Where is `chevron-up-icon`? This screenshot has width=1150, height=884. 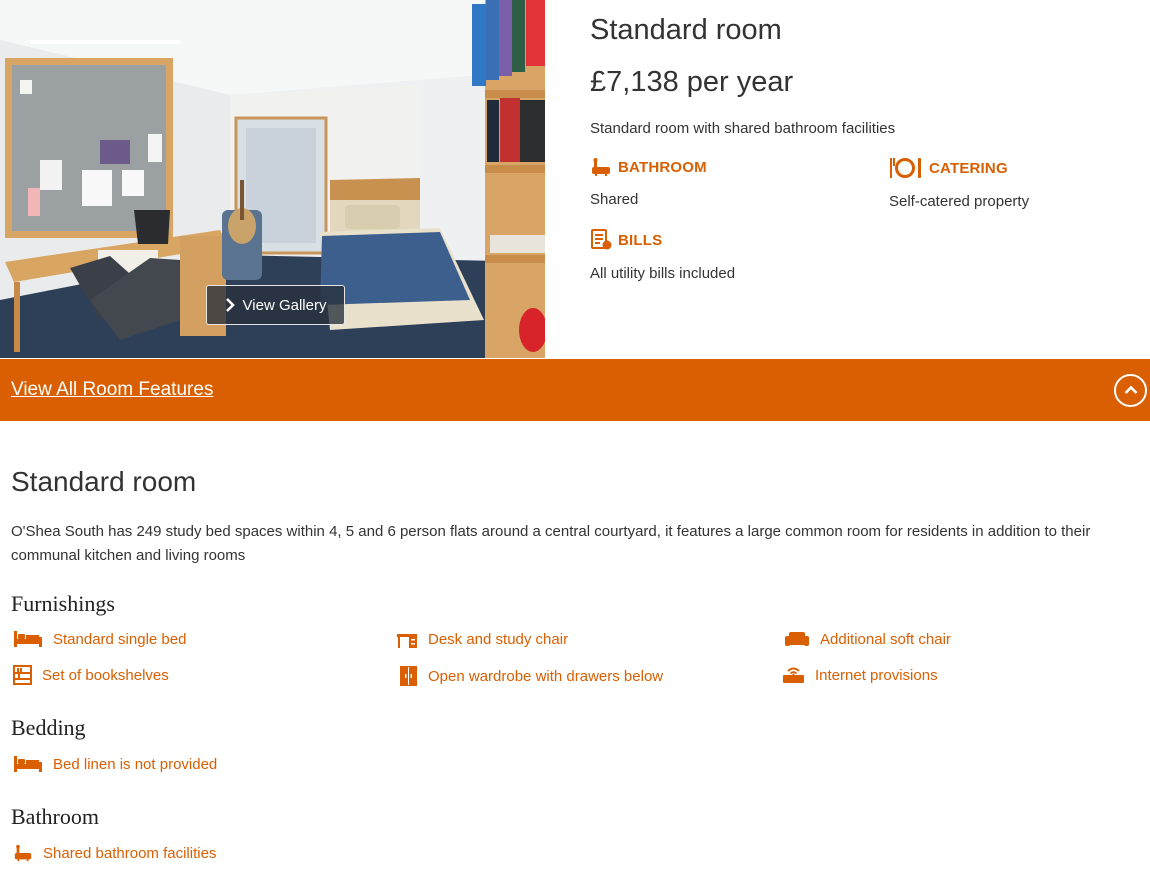
chevron-up-icon is located at coordinates (1131, 391).